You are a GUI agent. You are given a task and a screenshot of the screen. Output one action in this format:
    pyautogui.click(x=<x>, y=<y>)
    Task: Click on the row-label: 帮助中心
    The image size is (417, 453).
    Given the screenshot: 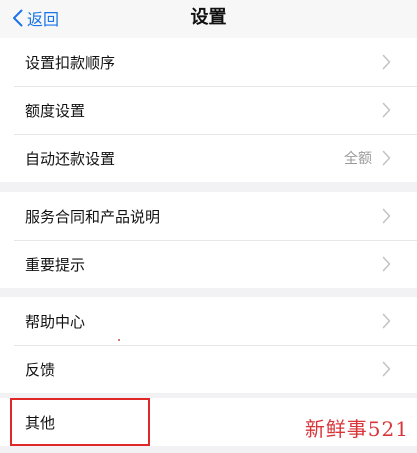 What is the action you would take?
    pyautogui.click(x=55, y=321)
    